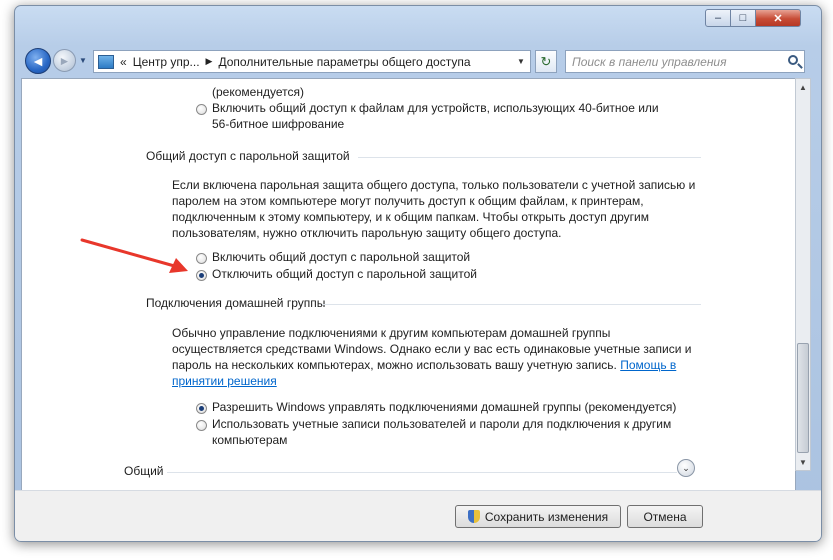  I want to click on save-changes-label: Сохранить изменения, so click(546, 516).